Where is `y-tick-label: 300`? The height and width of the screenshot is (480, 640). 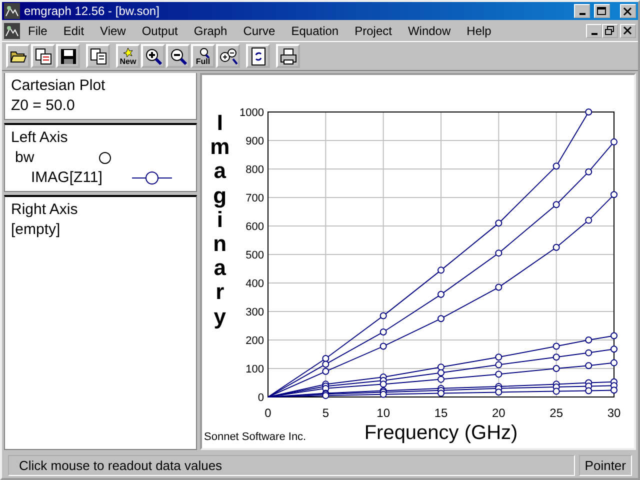 y-tick-label: 300 is located at coordinates (255, 312).